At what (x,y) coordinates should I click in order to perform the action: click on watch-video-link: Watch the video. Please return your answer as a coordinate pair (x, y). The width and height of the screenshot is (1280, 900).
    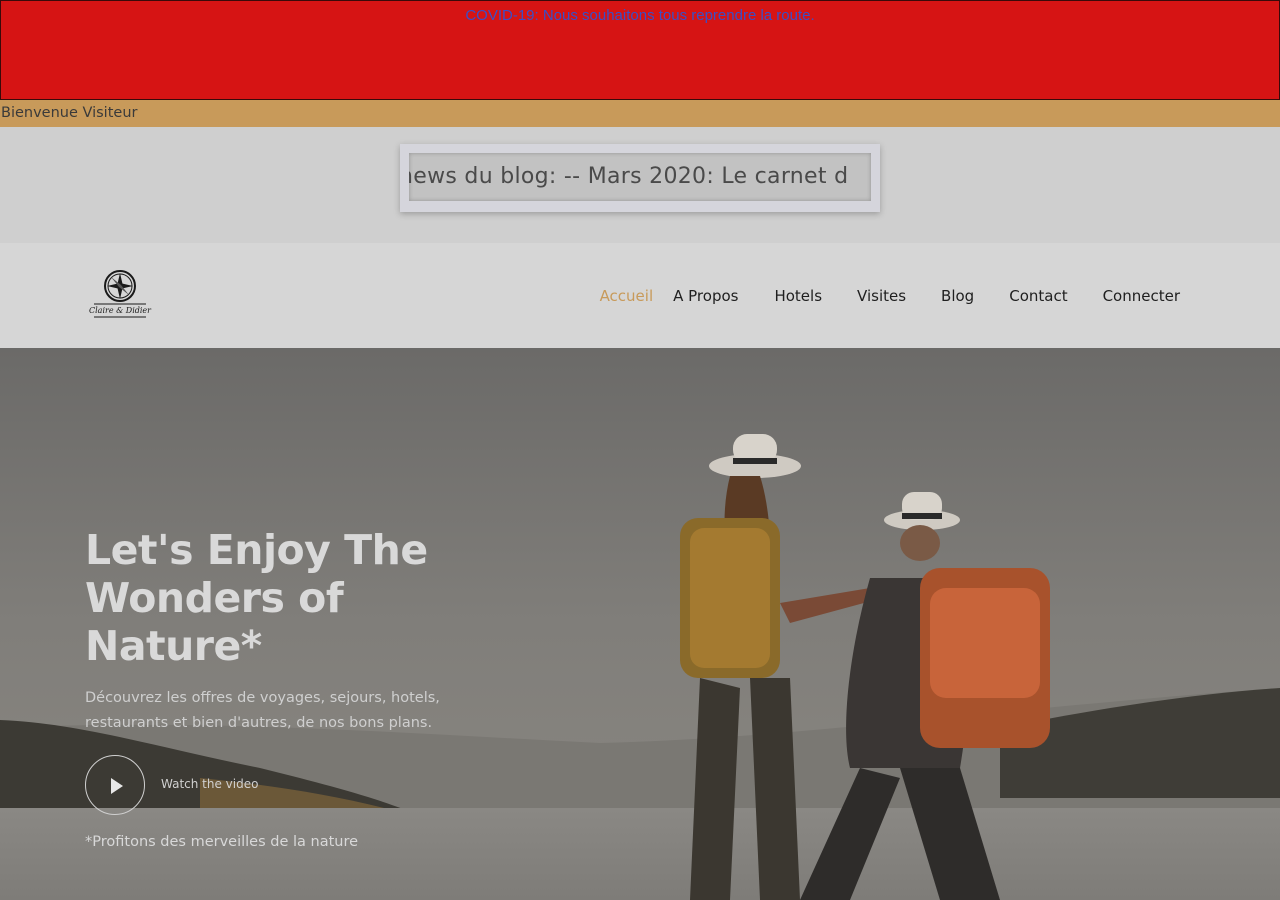
    Looking at the image, I should click on (209, 784).